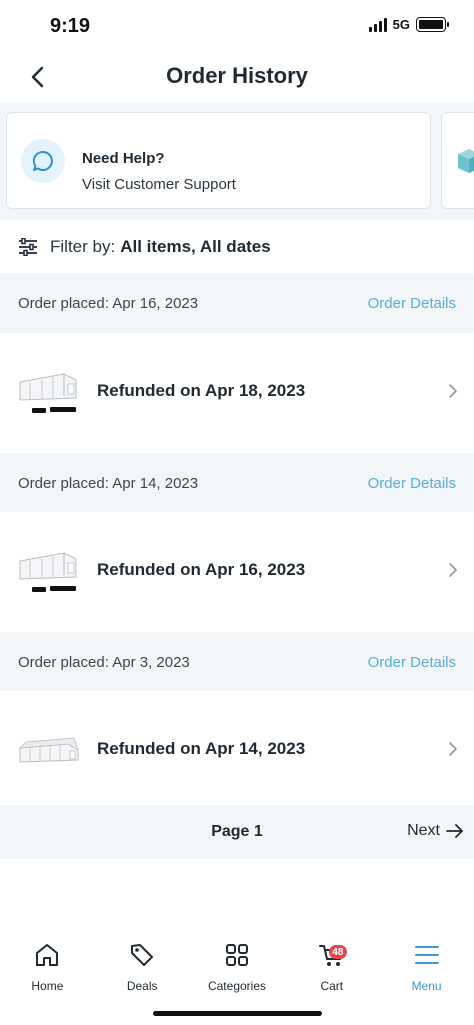 The image size is (474, 1025). What do you see at coordinates (466, 161) in the screenshot?
I see `box-icon` at bounding box center [466, 161].